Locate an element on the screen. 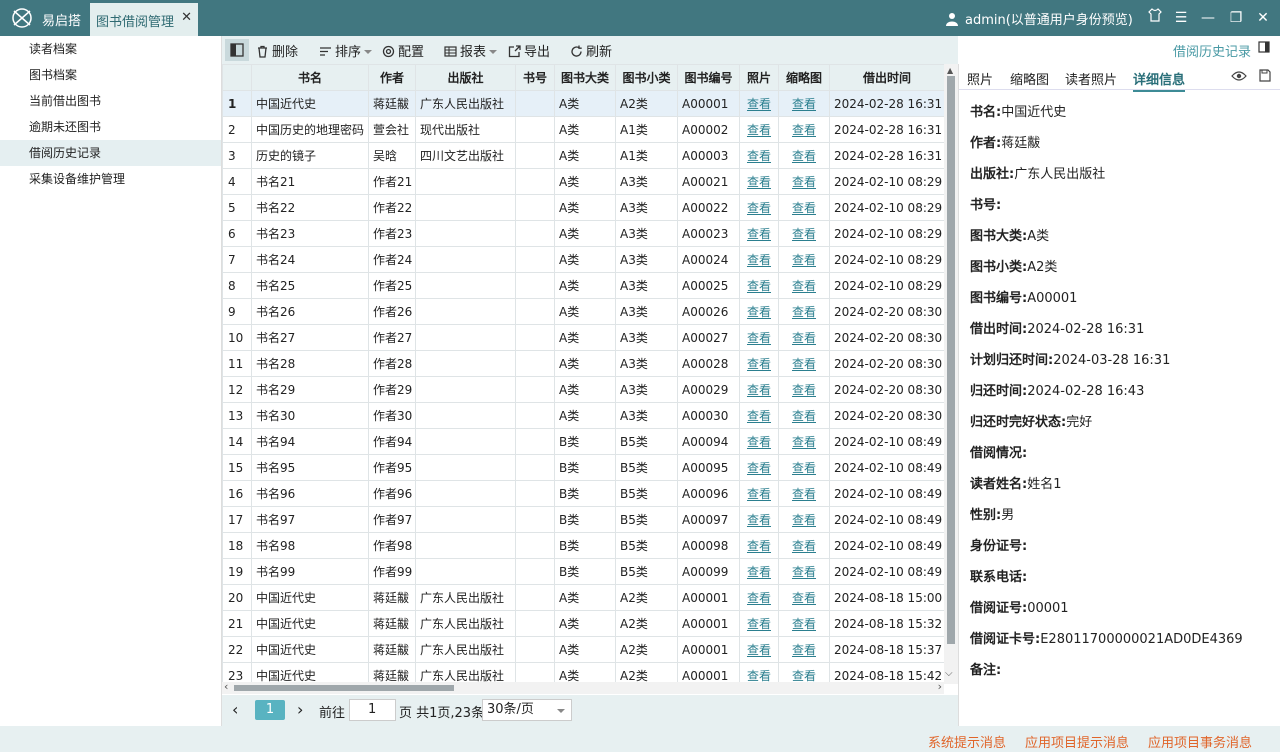 This screenshot has height=752, width=1280. app-message-link: 应用项目提示消息 is located at coordinates (1077, 741).